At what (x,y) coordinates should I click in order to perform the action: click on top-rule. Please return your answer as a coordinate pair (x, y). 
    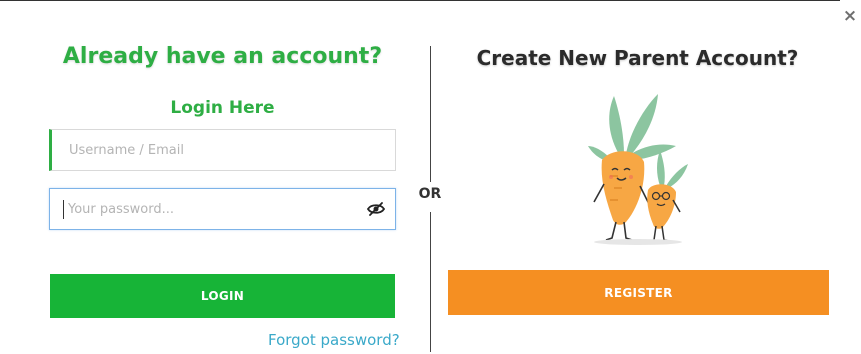
    Looking at the image, I should click on (420, 0).